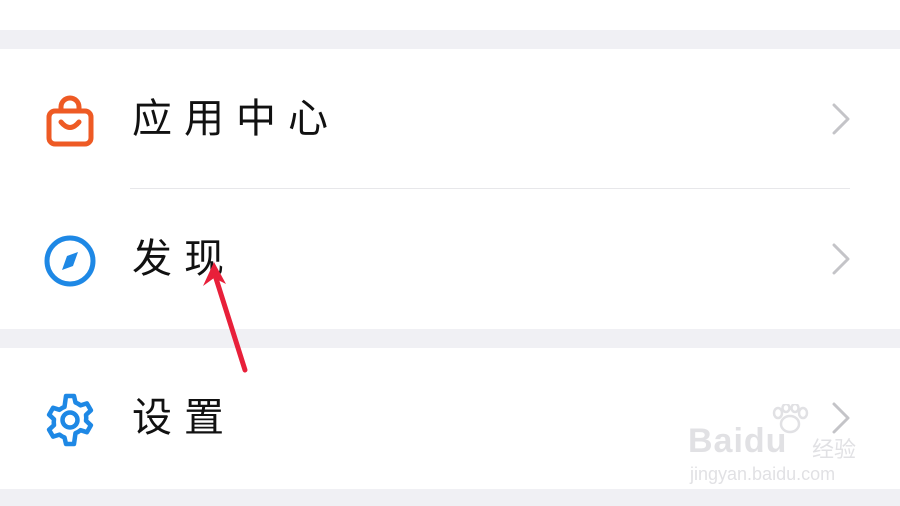 This screenshot has width=900, height=506. Describe the element at coordinates (450, 15) in the screenshot. I see `top-band` at that location.